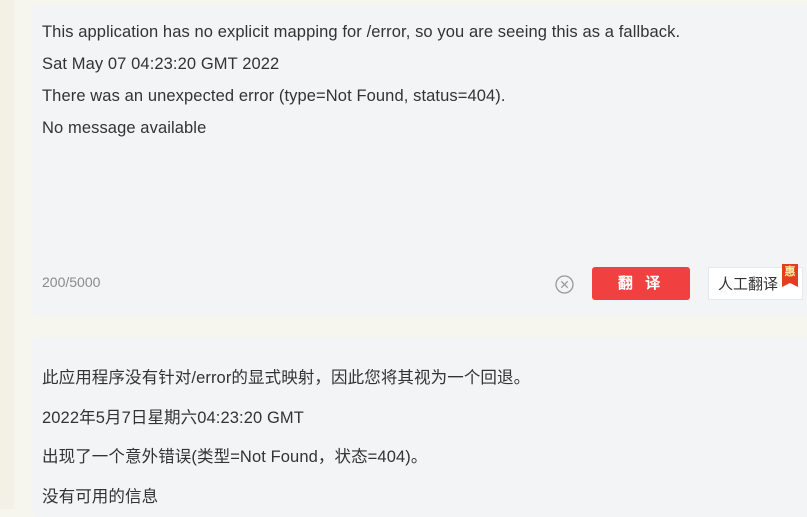 Image resolution: width=807 pixels, height=517 pixels. I want to click on result-line-3: 出现了一个意外错误(类型=Not Found，状态=404)。, so click(235, 457).